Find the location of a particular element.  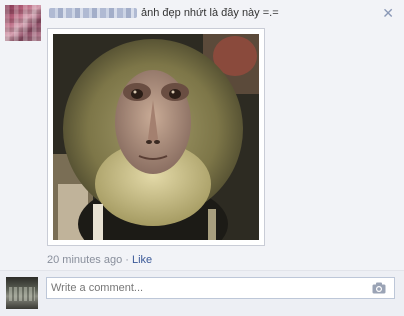

post-header: ảnh đẹp nhứt là đây này =.= is located at coordinates (164, 13).